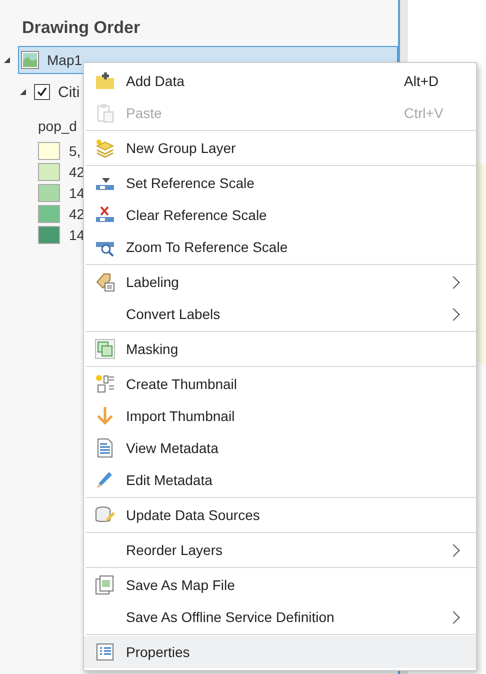 The image size is (486, 674). What do you see at coordinates (105, 652) in the screenshot?
I see `property-sheet-icon` at bounding box center [105, 652].